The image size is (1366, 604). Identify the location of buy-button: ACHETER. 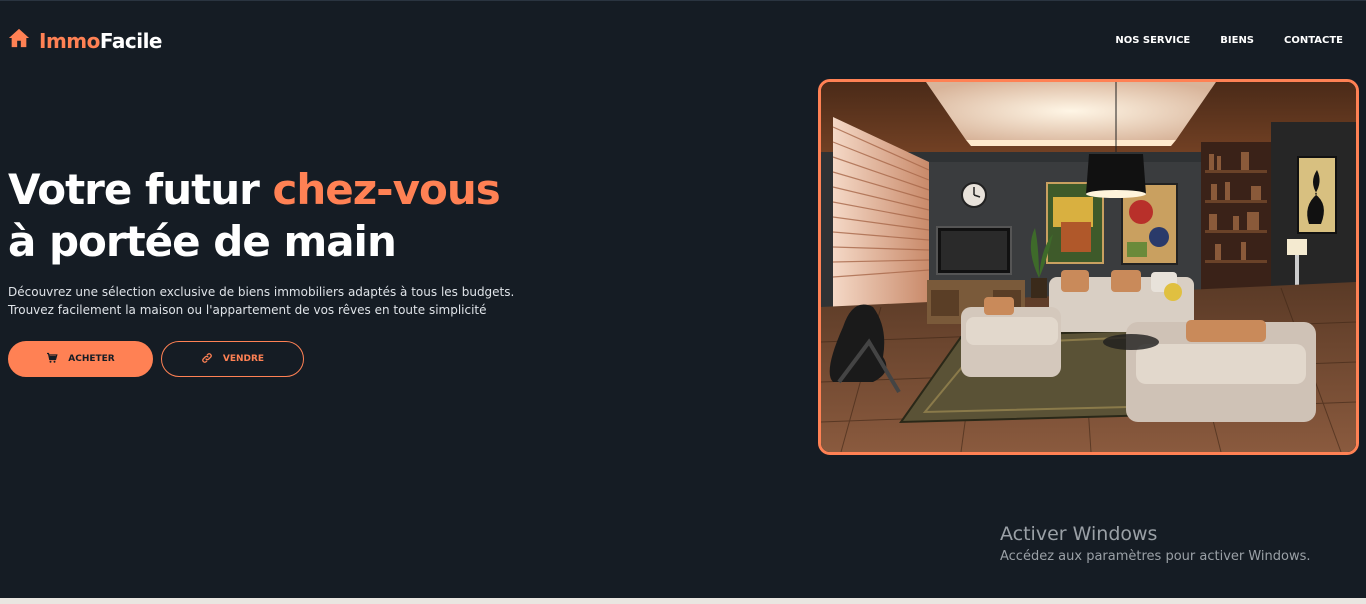
(80, 359).